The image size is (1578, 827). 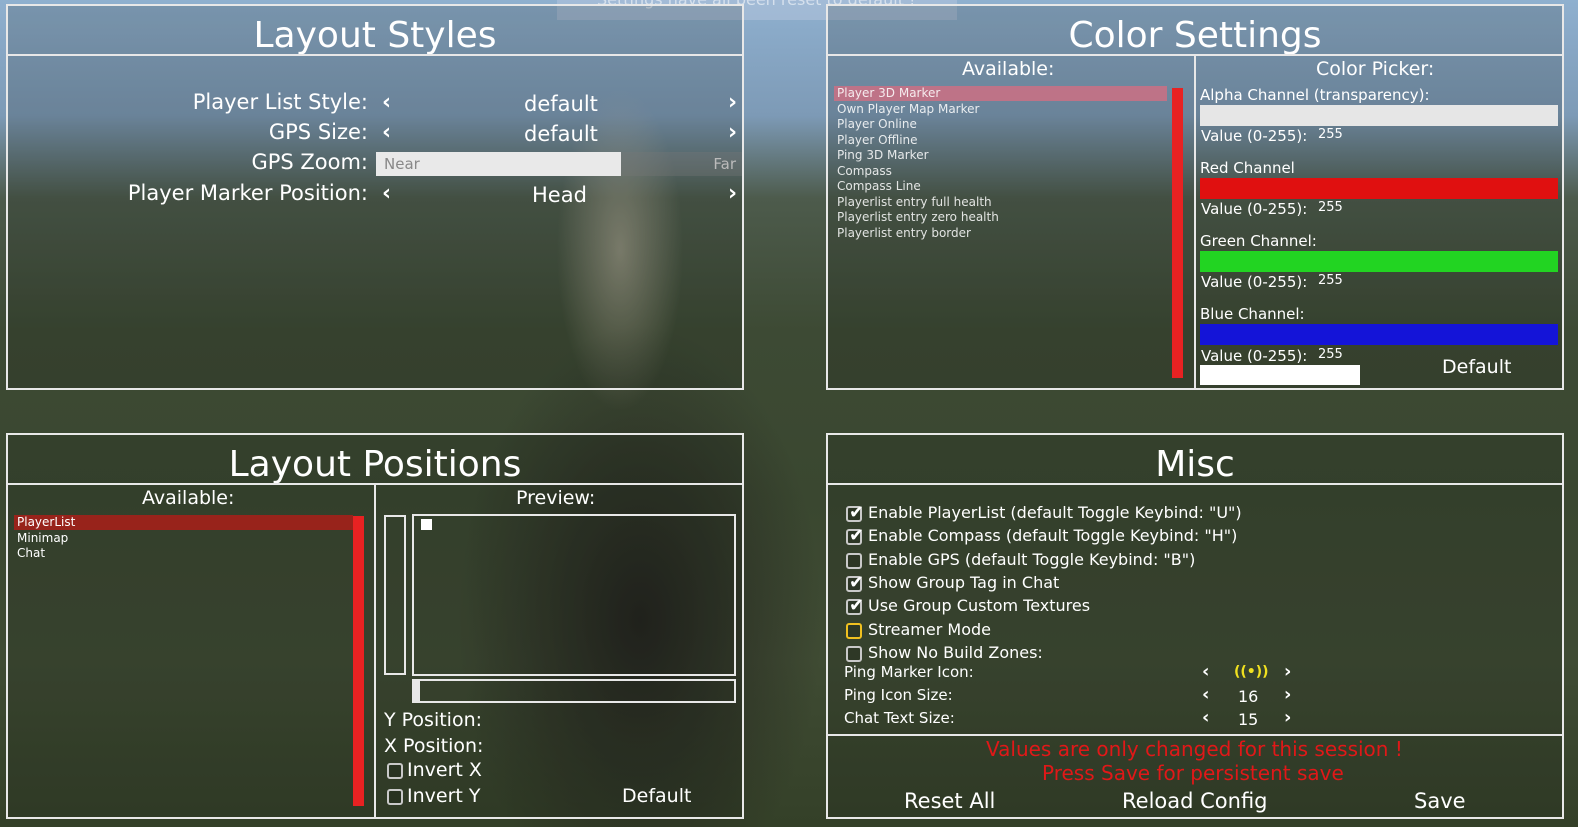 I want to click on misc-checkbox-label: Show Group Tag in Chat, so click(x=964, y=582).